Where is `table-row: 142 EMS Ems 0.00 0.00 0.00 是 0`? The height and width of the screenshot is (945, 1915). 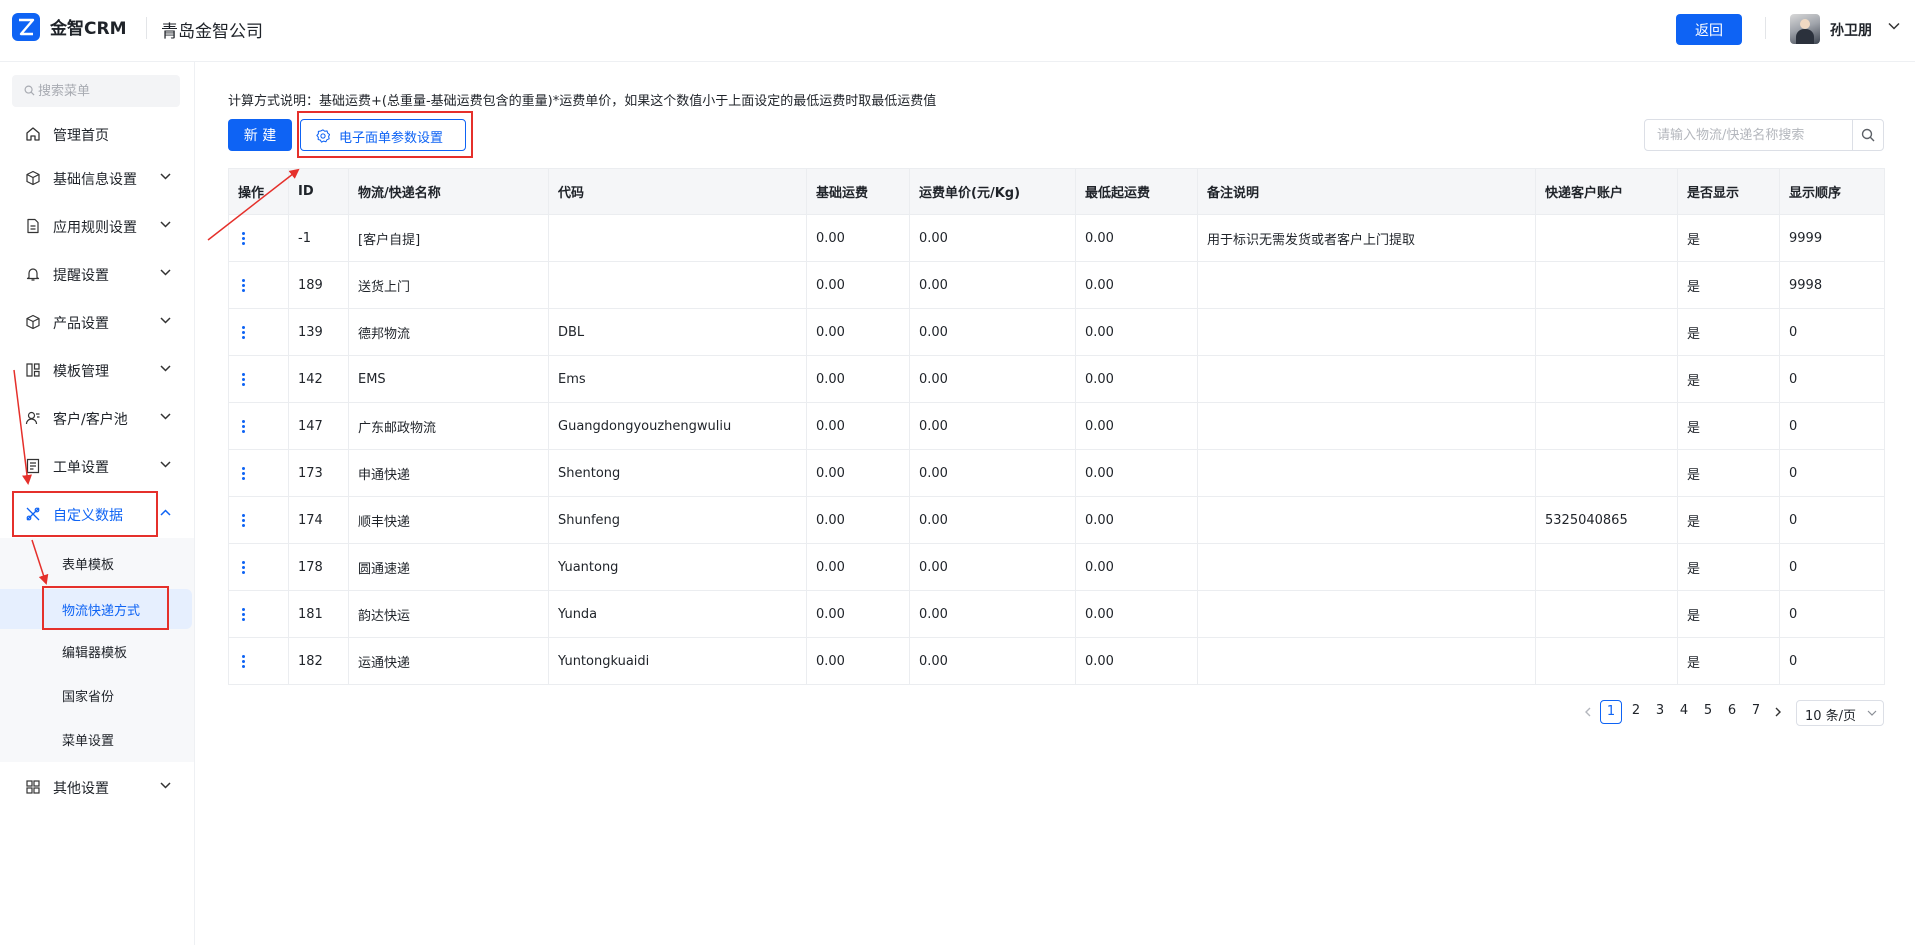 table-row: 142 EMS Ems 0.00 0.00 0.00 是 0 is located at coordinates (1056, 379).